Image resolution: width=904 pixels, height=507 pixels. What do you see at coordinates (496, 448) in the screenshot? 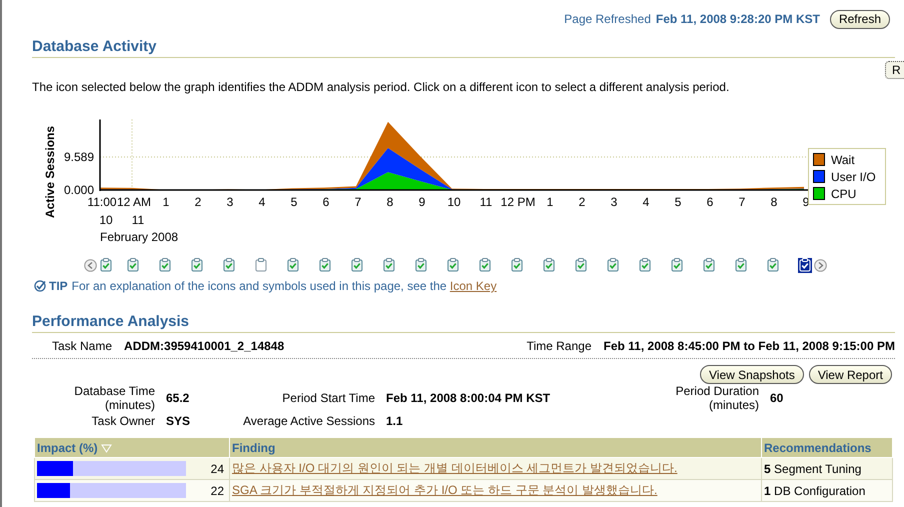
I see `column-header: Finding` at bounding box center [496, 448].